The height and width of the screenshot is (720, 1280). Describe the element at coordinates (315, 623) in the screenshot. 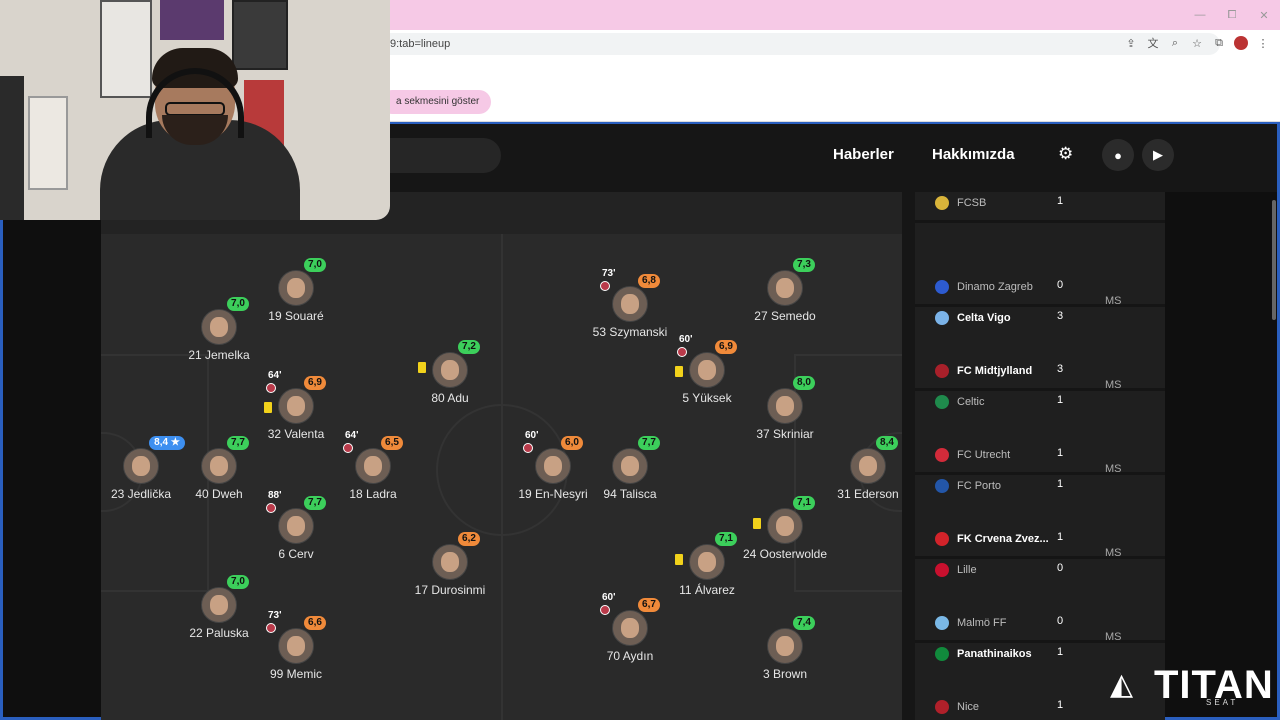

I see `player-rating-badge: 6,6` at that location.